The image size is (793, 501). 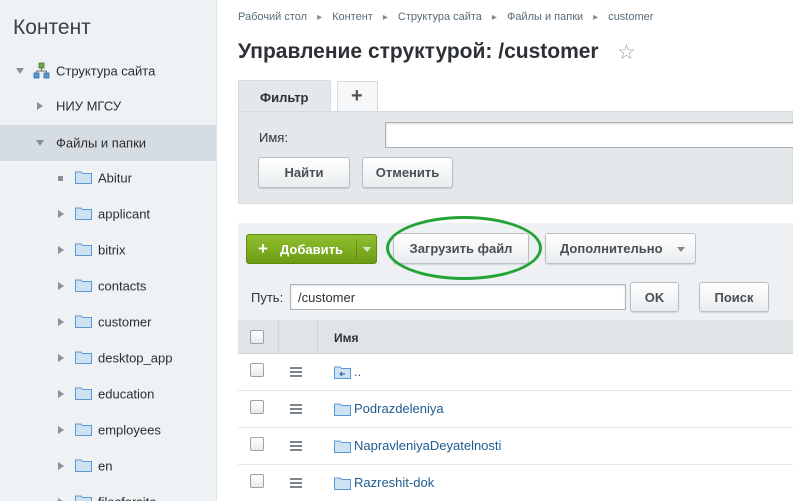 I want to click on tree-item-contacts: contacts, so click(x=108, y=286).